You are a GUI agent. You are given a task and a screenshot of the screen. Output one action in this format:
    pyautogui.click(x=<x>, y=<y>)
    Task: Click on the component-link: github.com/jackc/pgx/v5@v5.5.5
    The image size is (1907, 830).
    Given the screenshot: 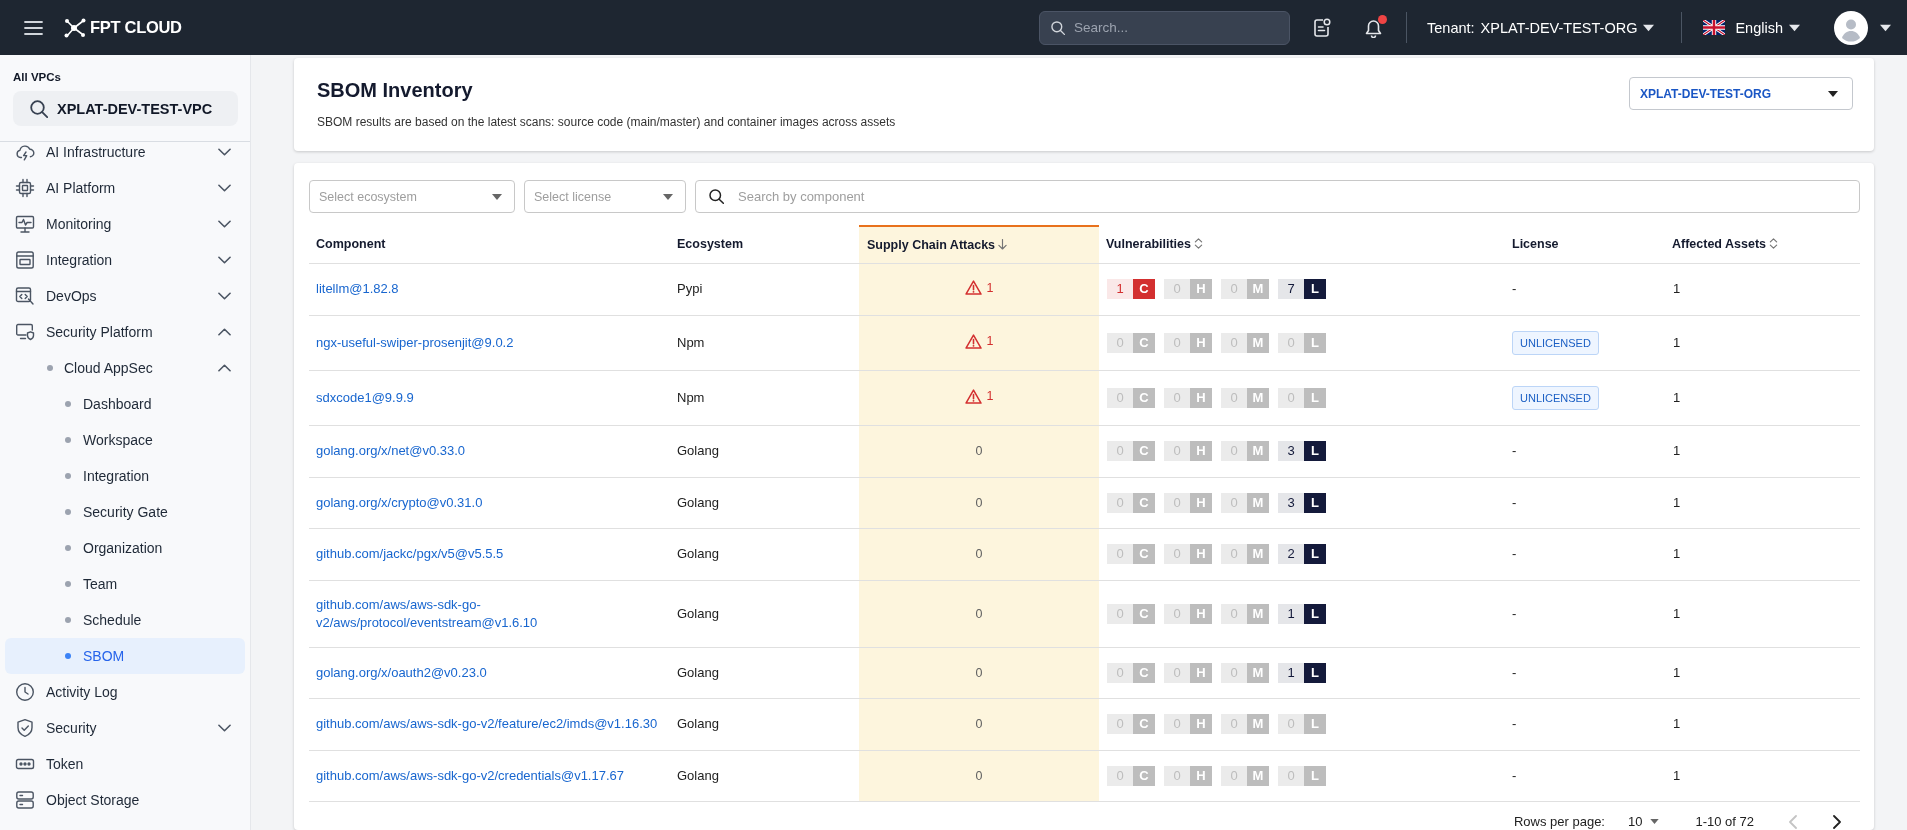 What is the action you would take?
    pyautogui.click(x=410, y=554)
    